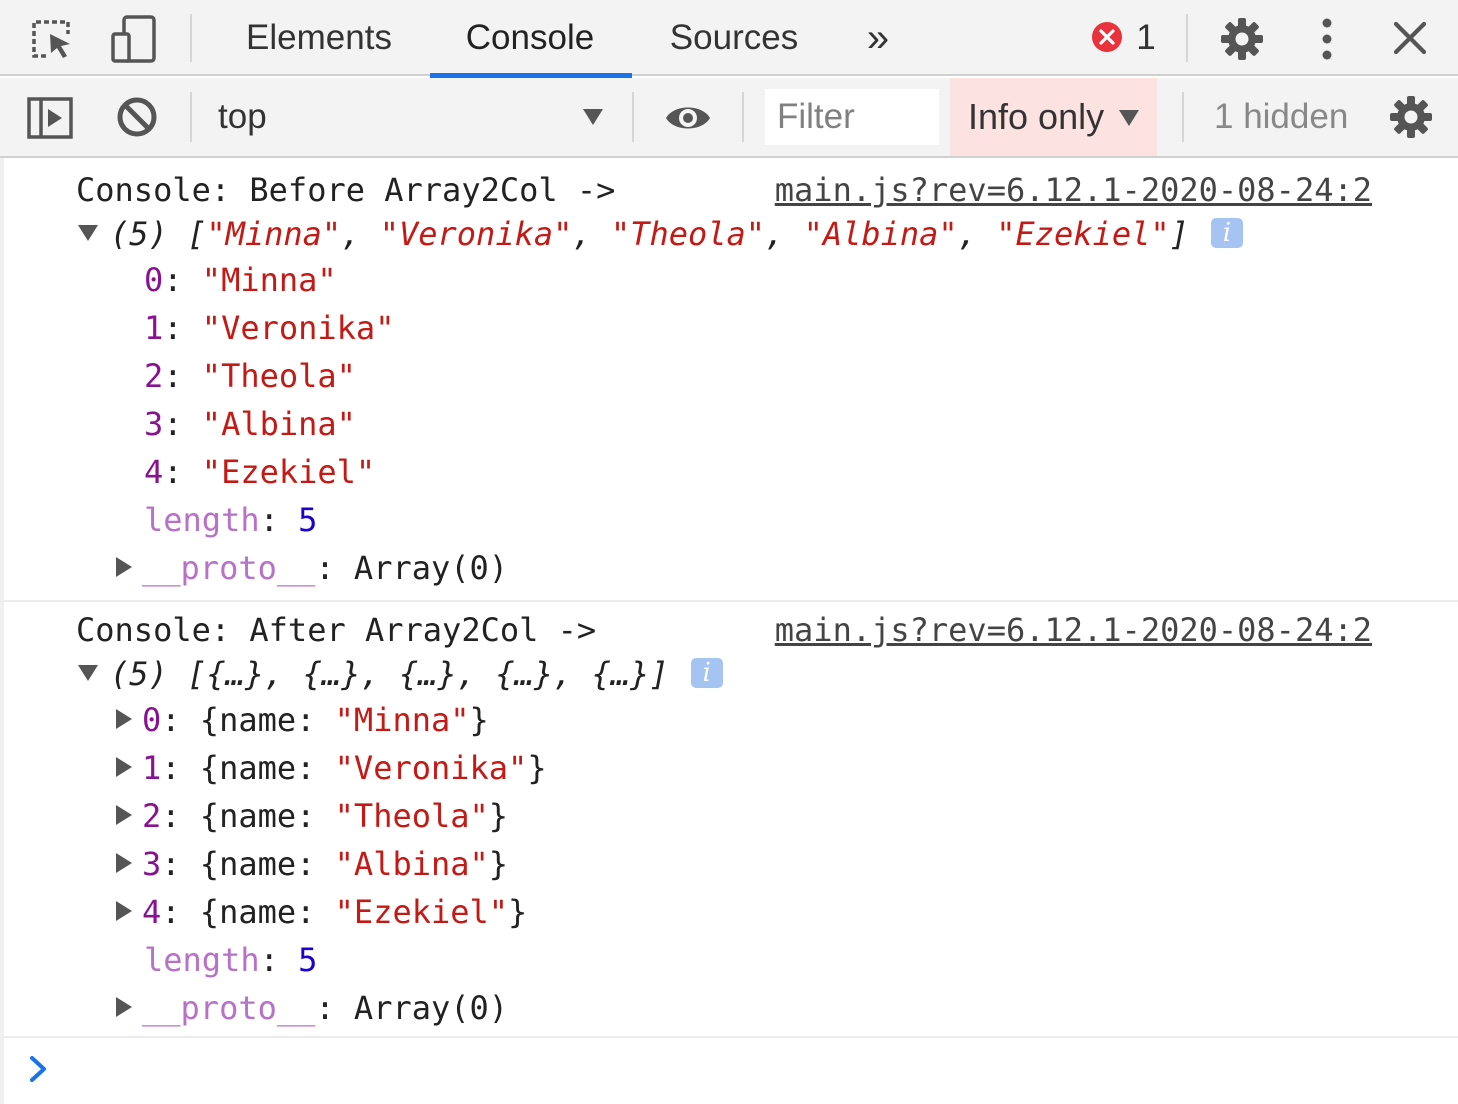 The width and height of the screenshot is (1458, 1104). Describe the element at coordinates (319, 38) in the screenshot. I see `tab-elements: Elements` at that location.